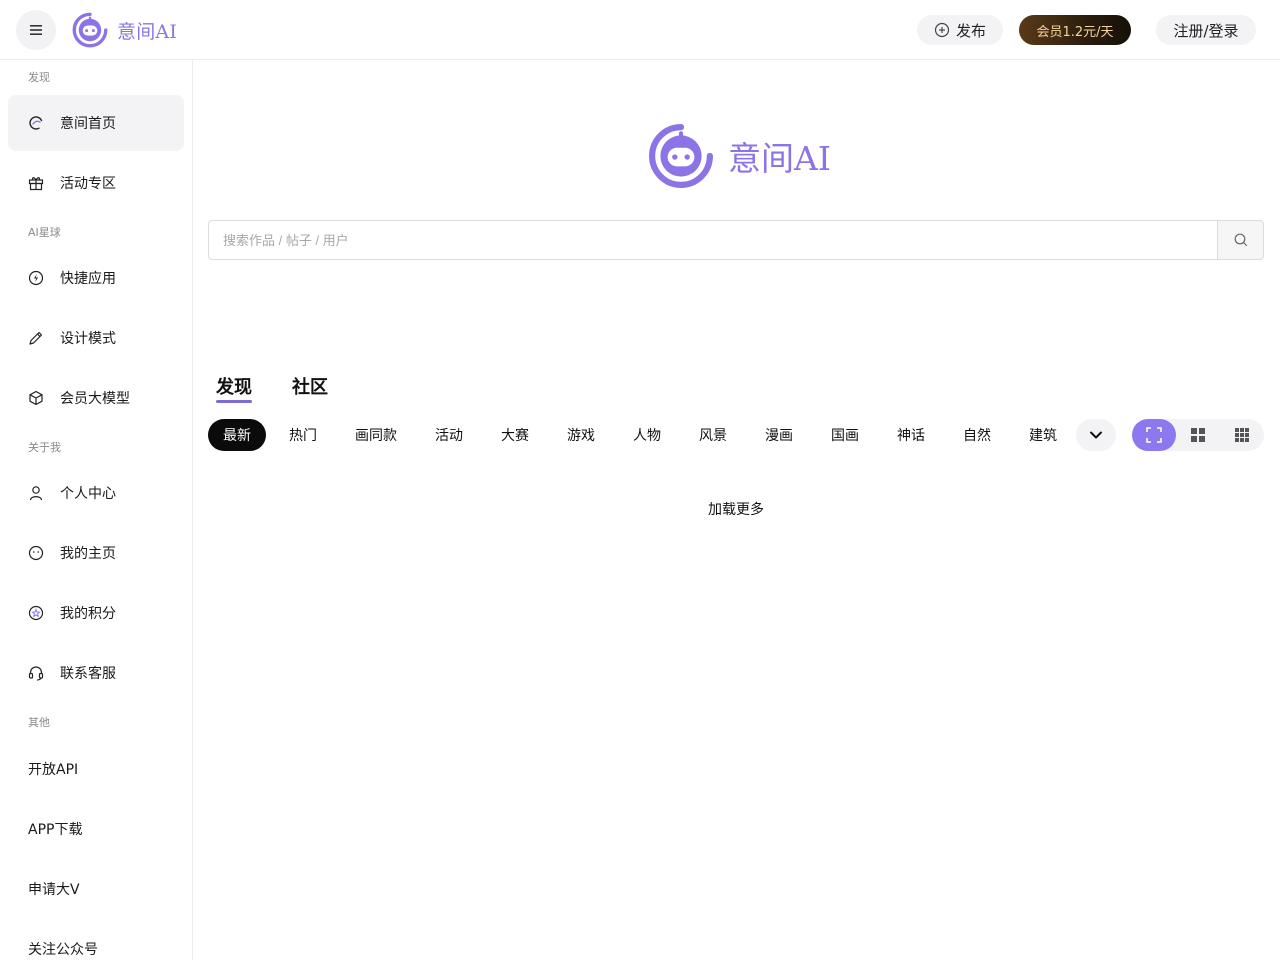  What do you see at coordinates (234, 386) in the screenshot?
I see `tab-discover: 发现` at bounding box center [234, 386].